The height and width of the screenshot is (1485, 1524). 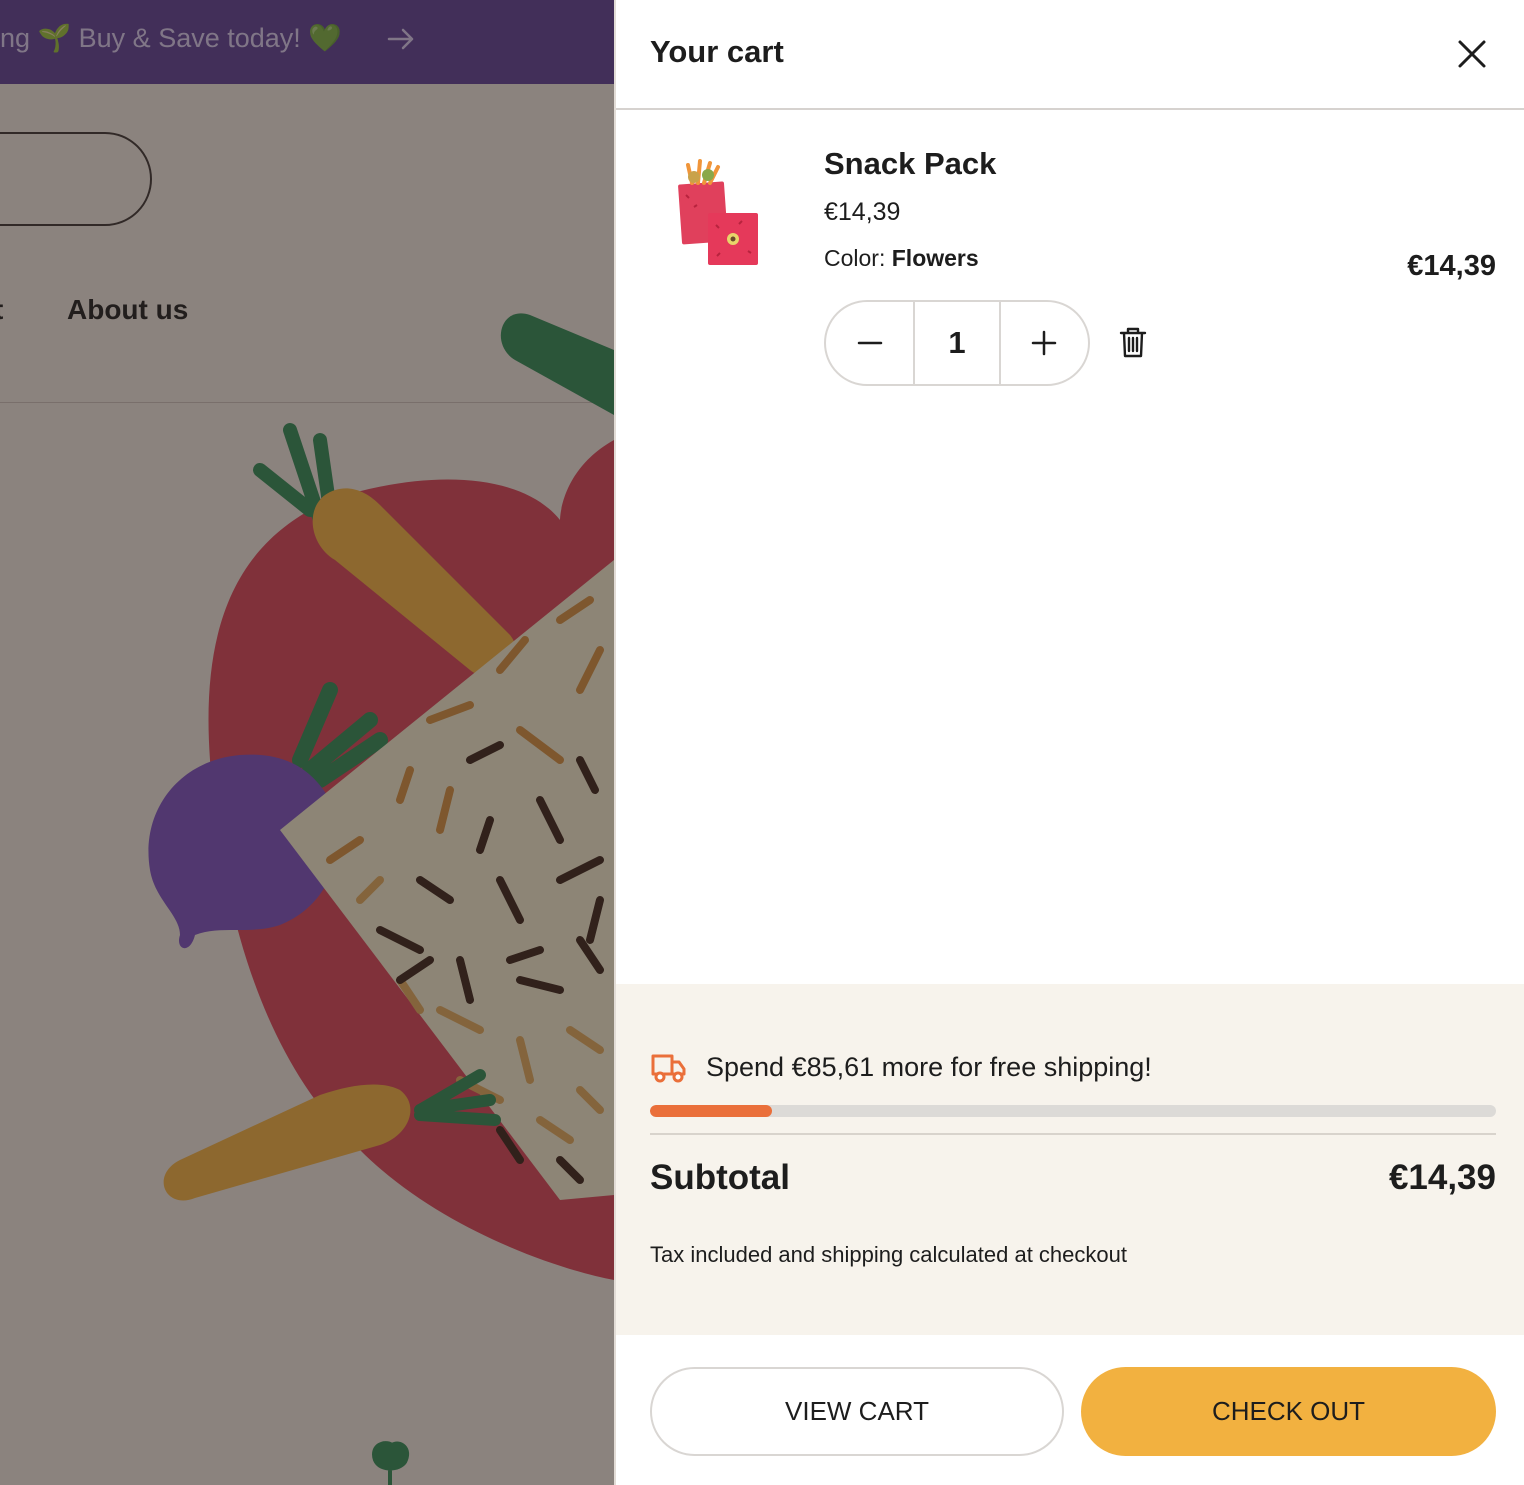 What do you see at coordinates (1451, 266) in the screenshot?
I see `item-line-total: €14,39` at bounding box center [1451, 266].